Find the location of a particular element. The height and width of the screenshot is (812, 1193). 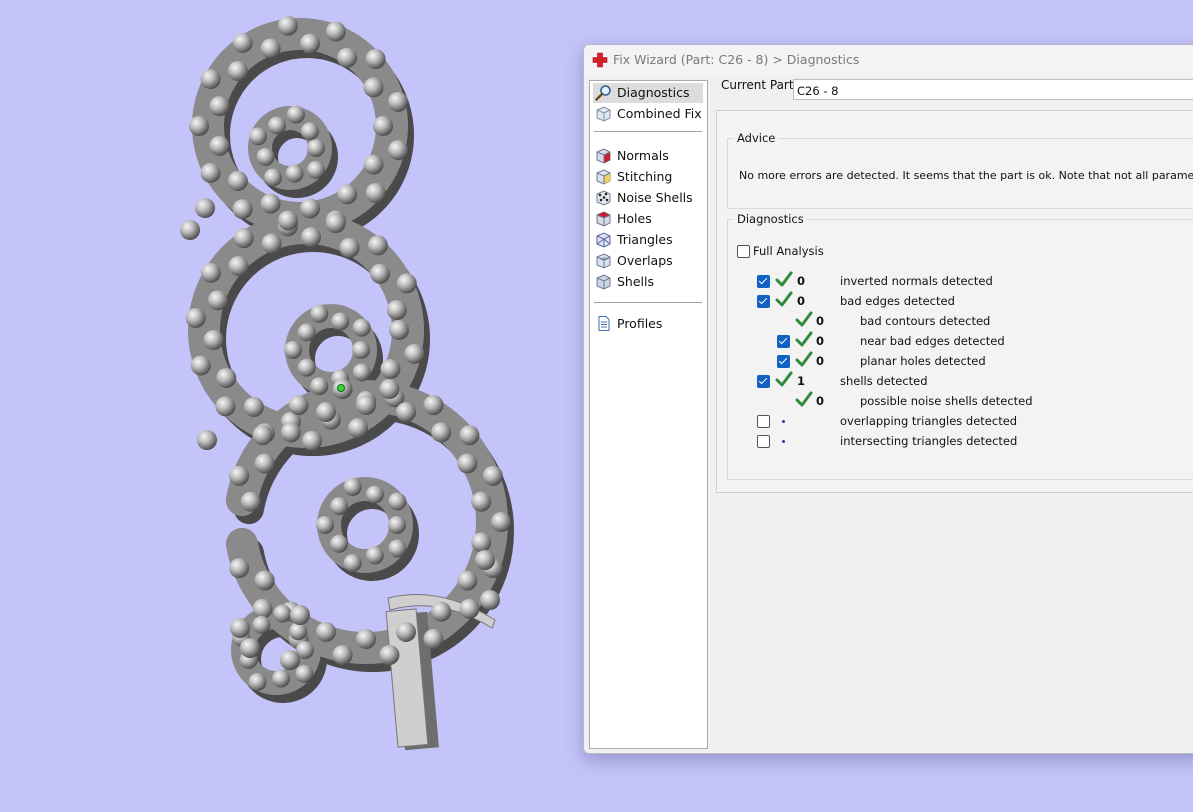

row-label: bad contours detected is located at coordinates (925, 321).